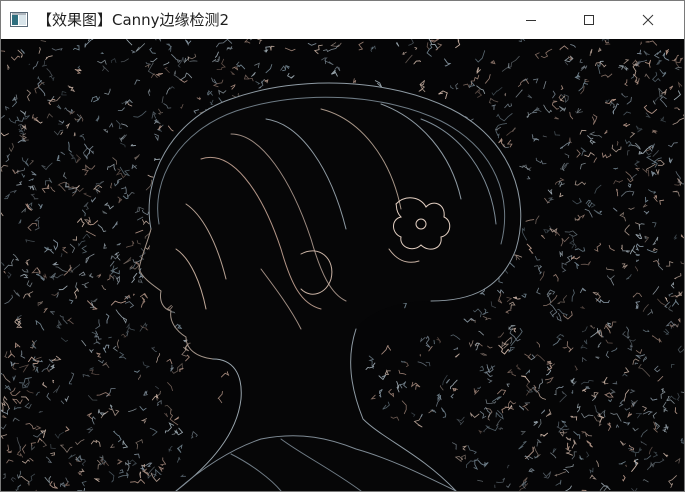  I want to click on minimize-button, so click(531, 20).